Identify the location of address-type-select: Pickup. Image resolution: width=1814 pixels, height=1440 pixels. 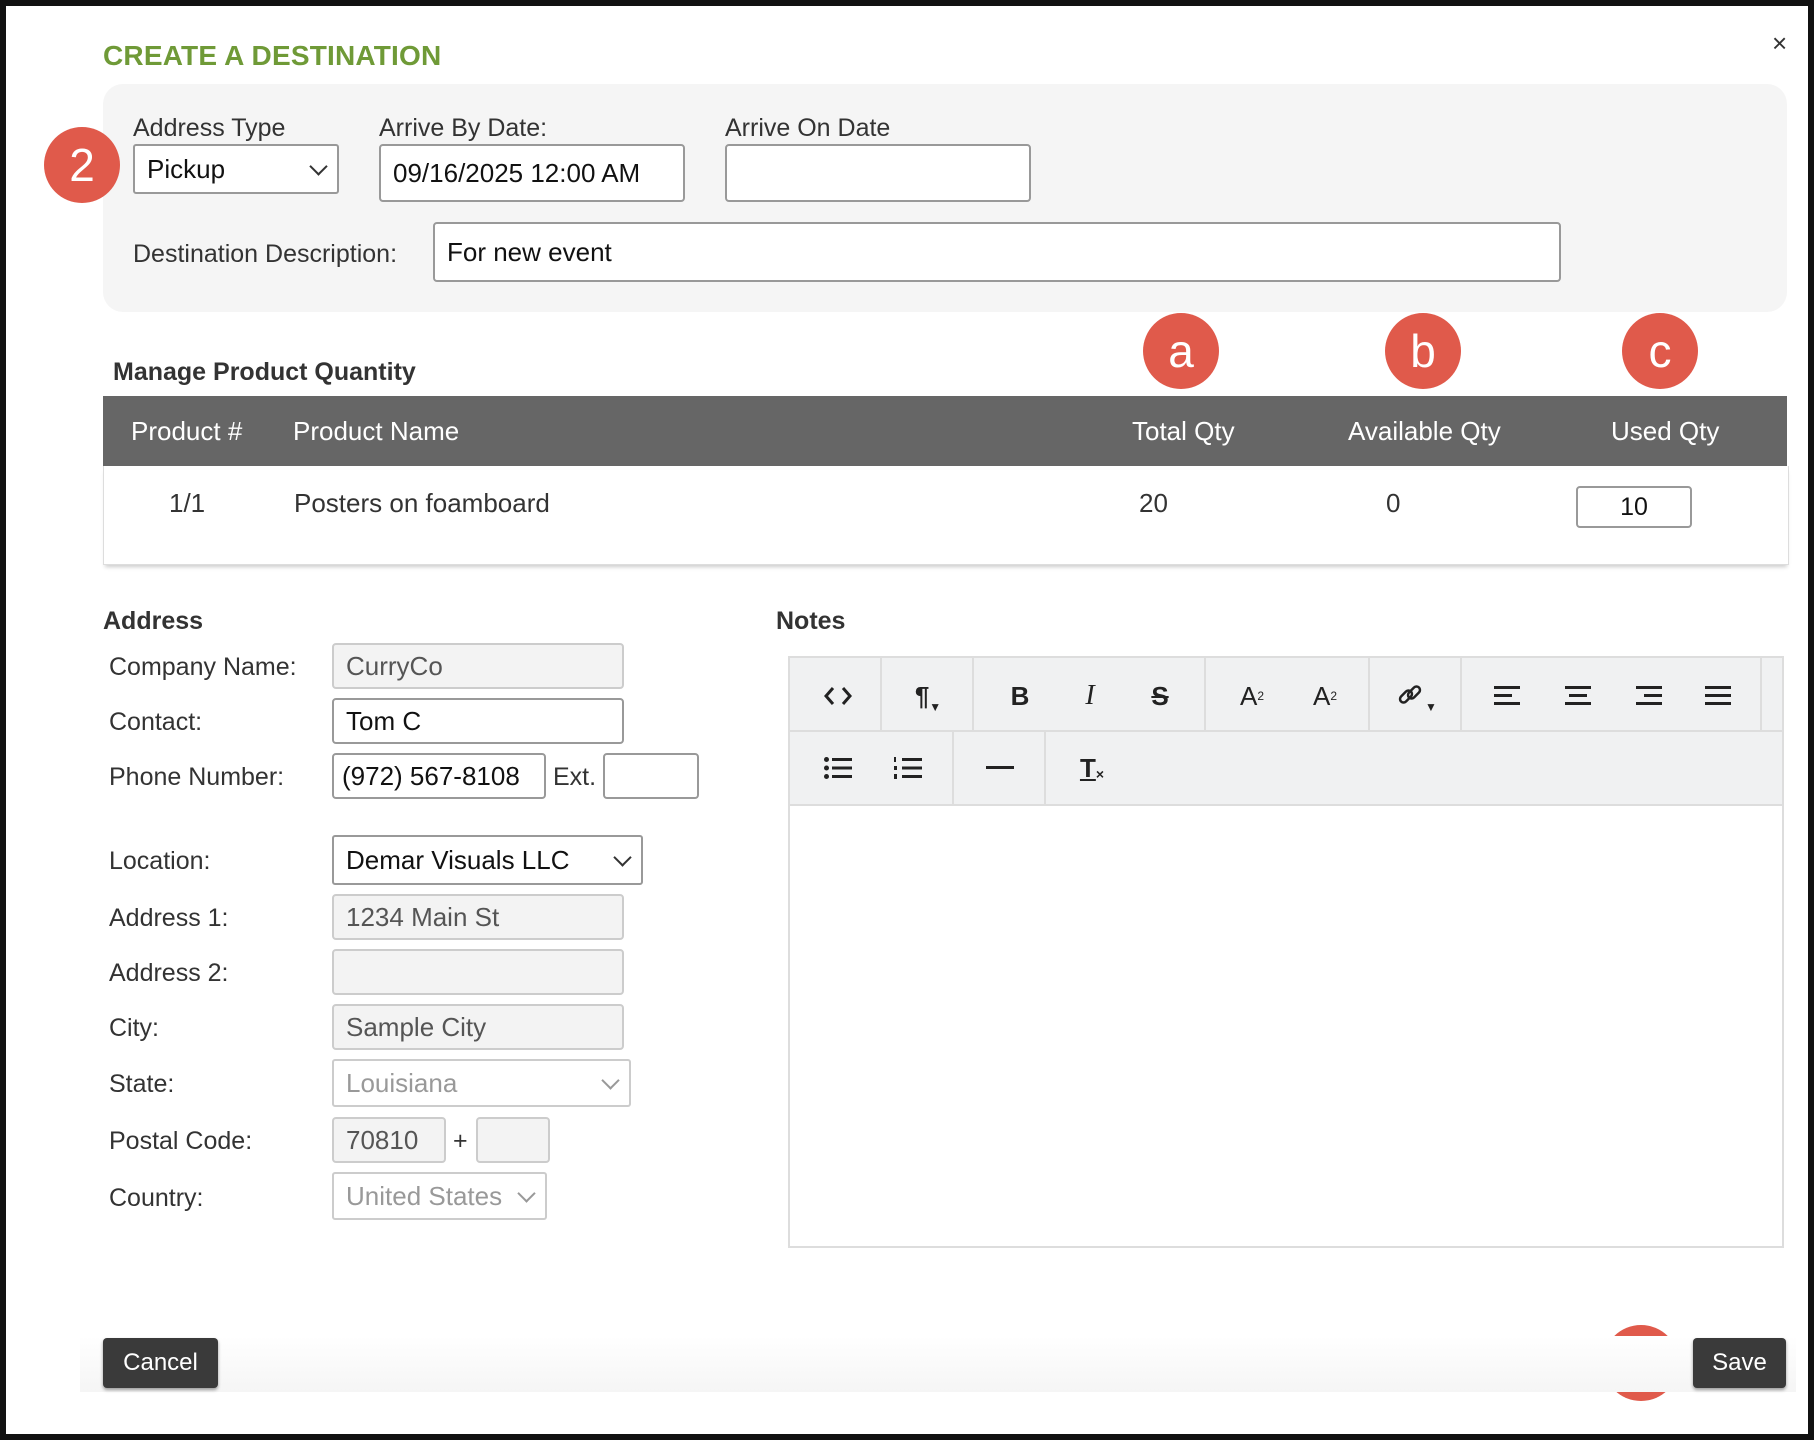
(236, 169).